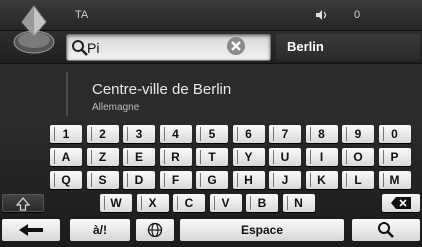 This screenshot has width=422, height=247. Describe the element at coordinates (322, 15) in the screenshot. I see `volume-icon` at that location.